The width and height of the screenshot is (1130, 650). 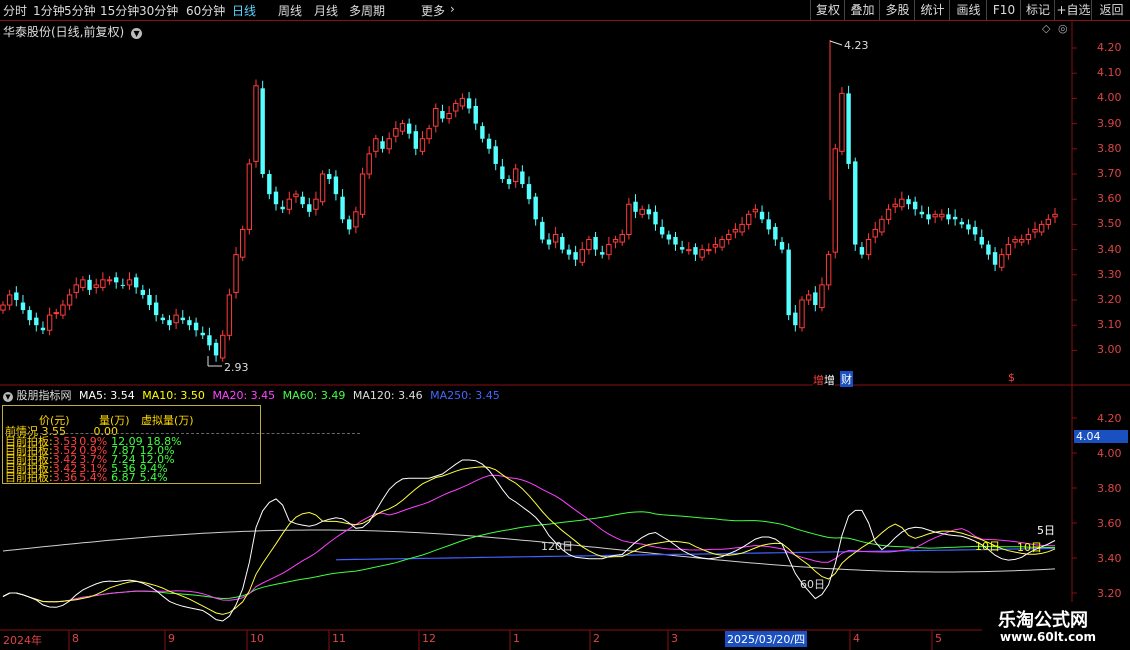 What do you see at coordinates (452, 9) in the screenshot?
I see `more-chevron-icon: ›` at bounding box center [452, 9].